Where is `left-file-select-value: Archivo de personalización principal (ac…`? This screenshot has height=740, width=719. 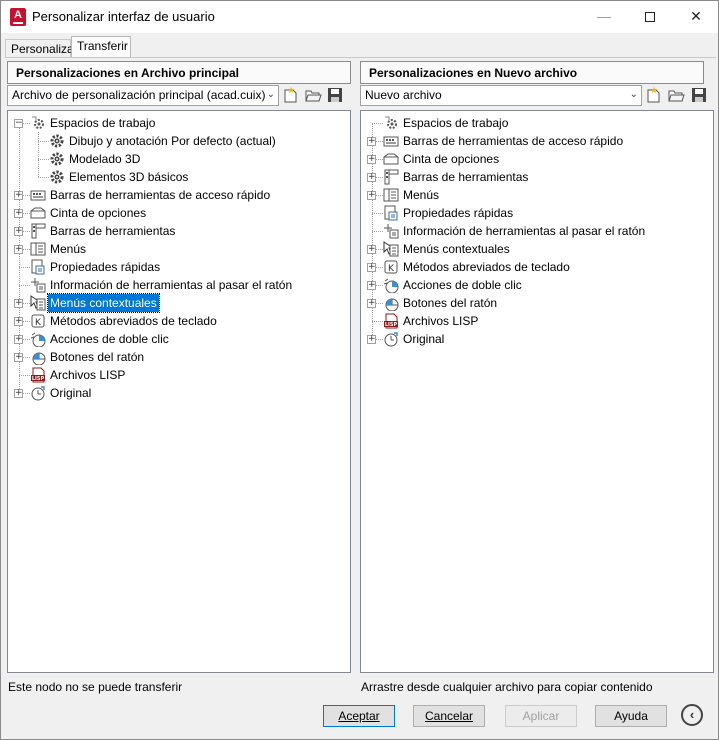
left-file-select-value: Archivo de personalización principal (ac… is located at coordinates (139, 95).